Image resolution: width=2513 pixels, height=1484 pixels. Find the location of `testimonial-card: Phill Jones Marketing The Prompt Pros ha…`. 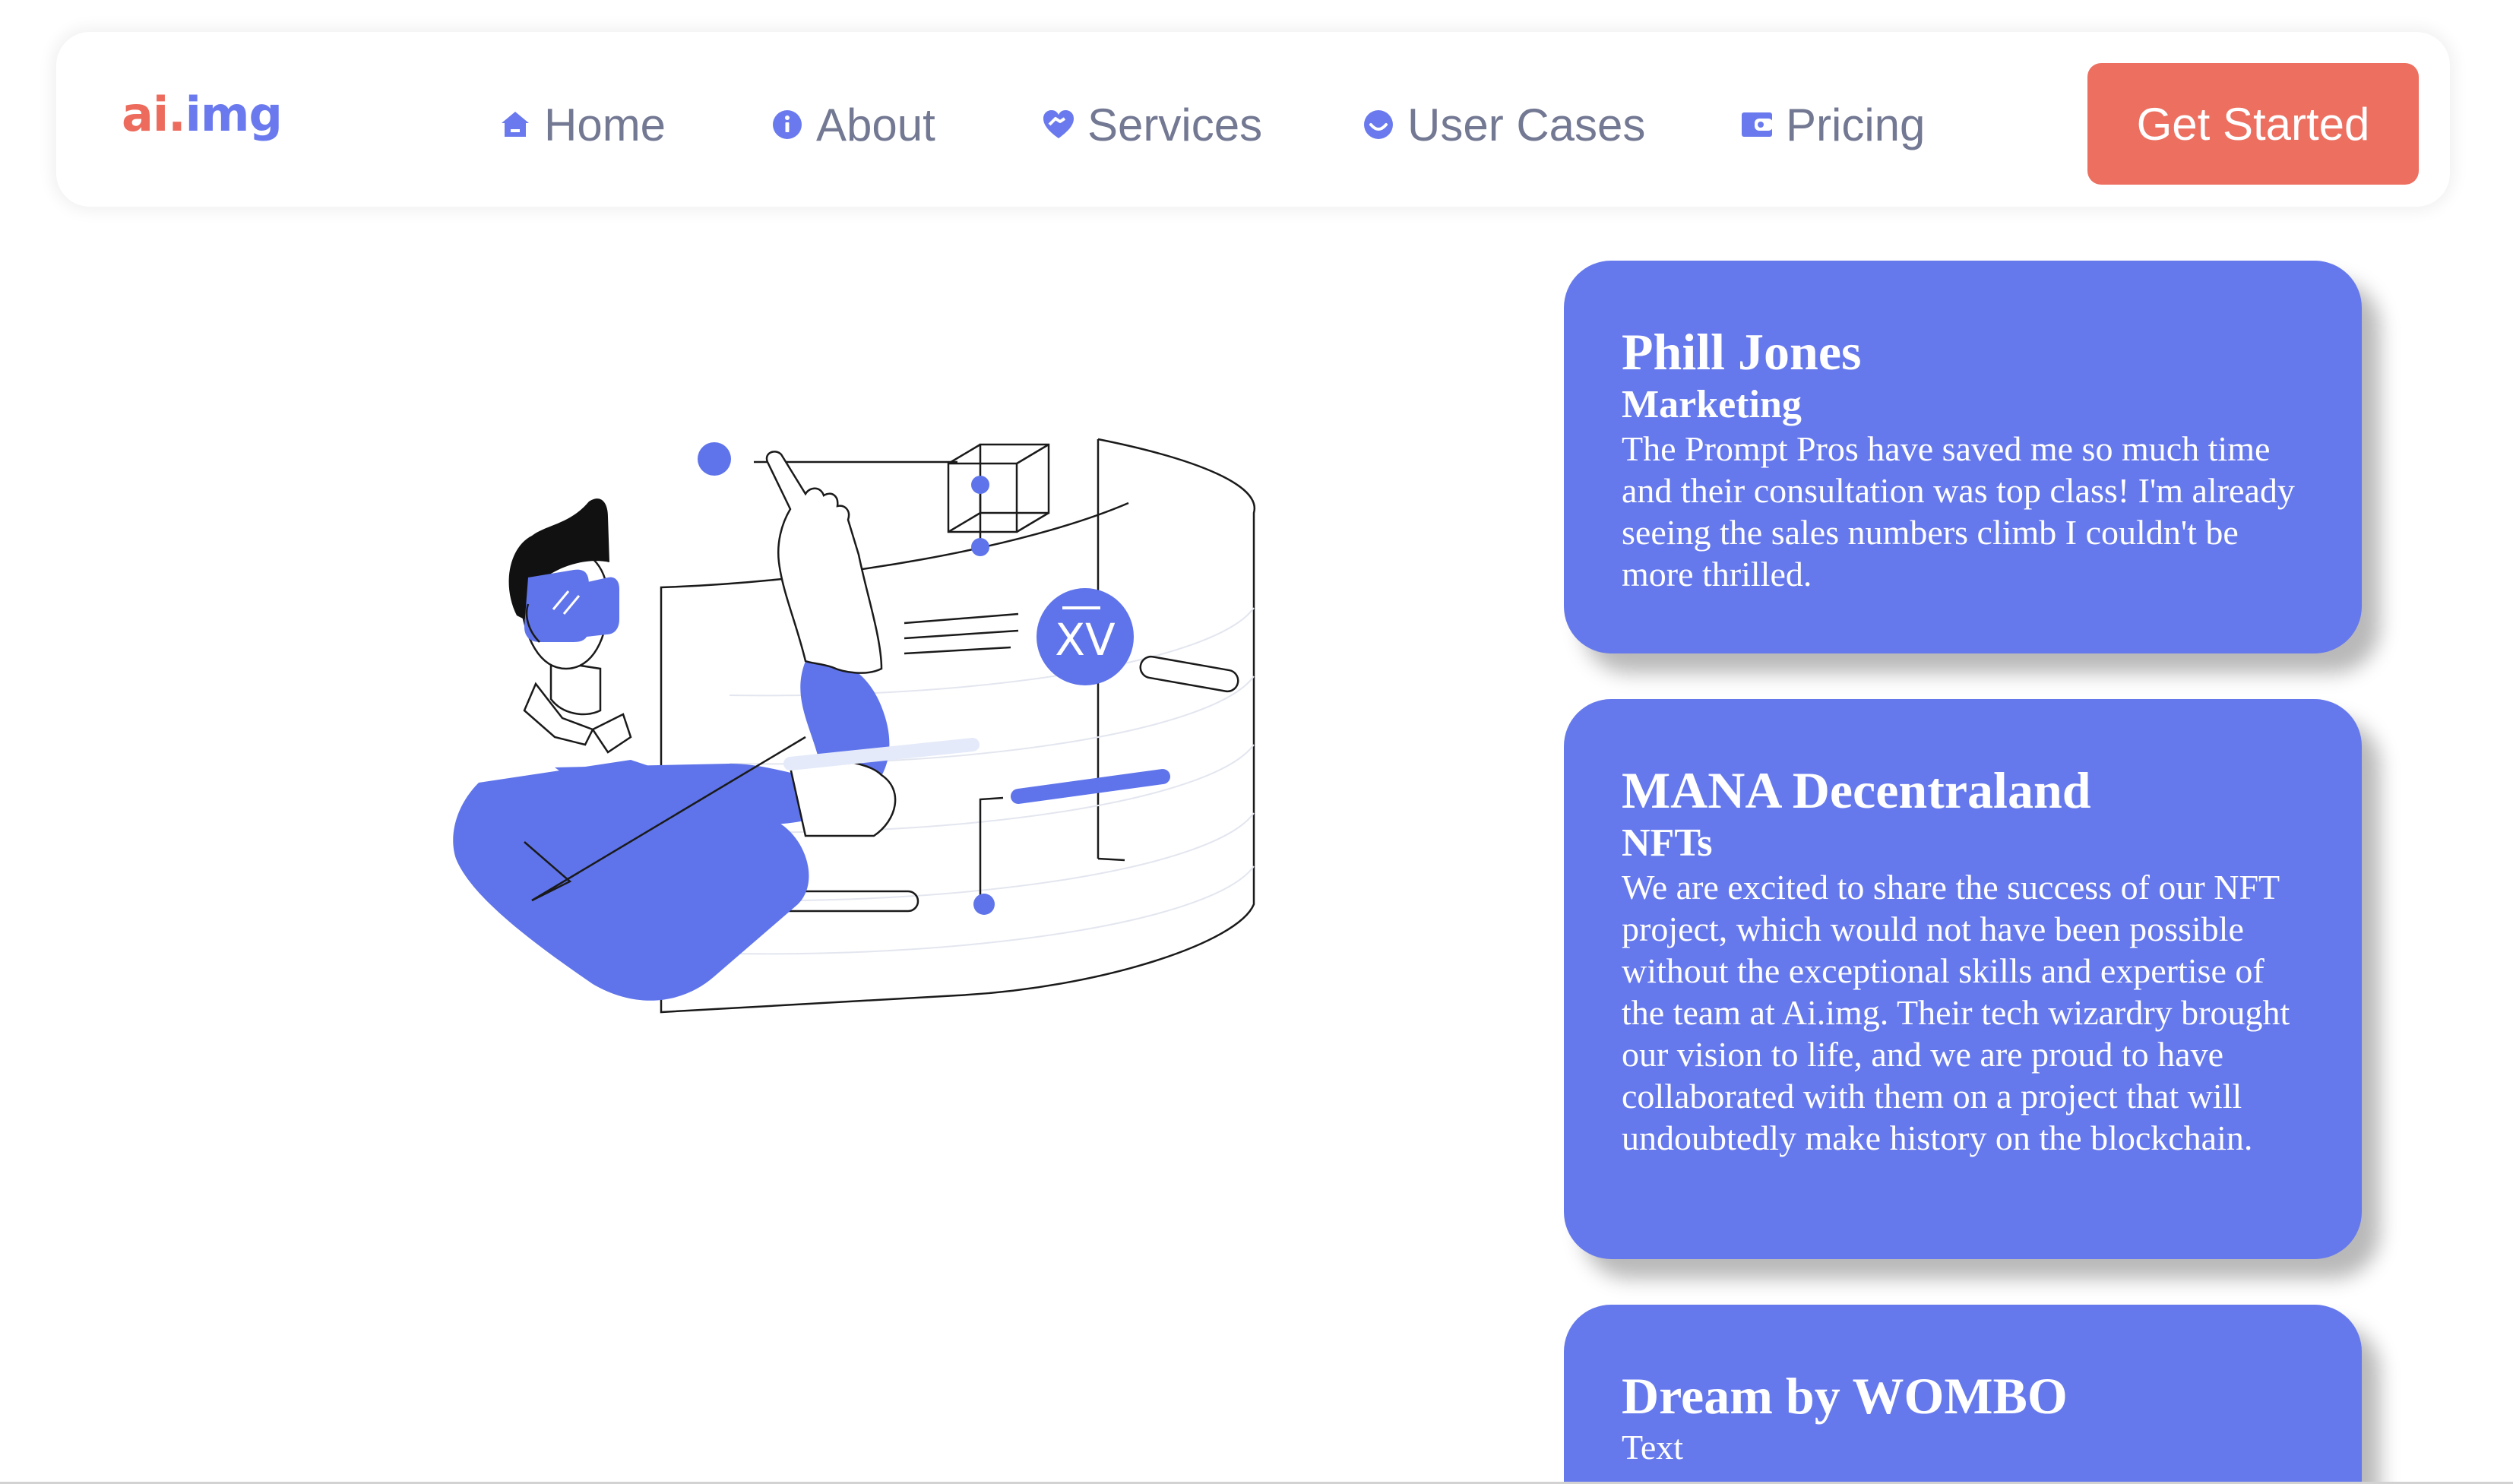

testimonial-card: Phill Jones Marketing The Prompt Pros ha… is located at coordinates (1963, 457).